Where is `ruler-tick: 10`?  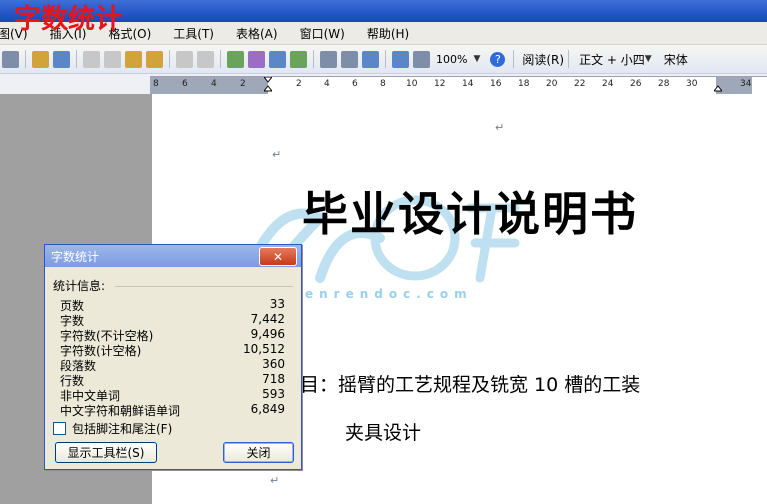 ruler-tick: 10 is located at coordinates (412, 84).